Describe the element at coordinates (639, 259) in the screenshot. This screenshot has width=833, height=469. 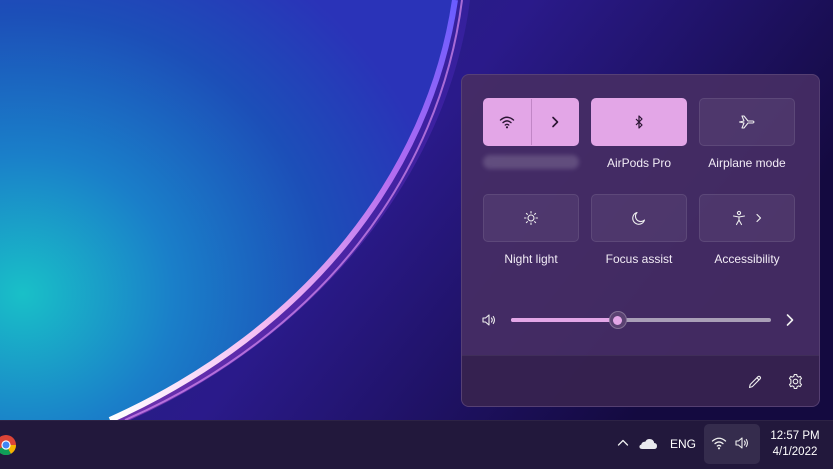
I see `focus-assist-tile-label: Focus assist` at that location.